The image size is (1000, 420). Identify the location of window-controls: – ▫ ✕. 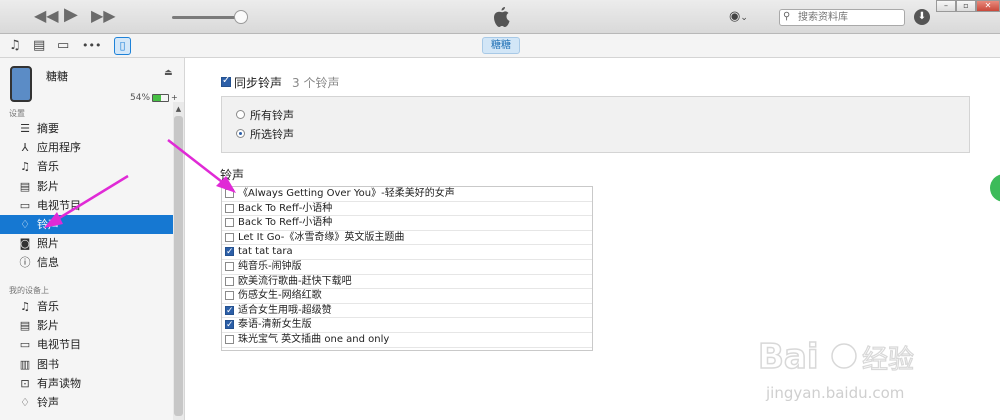
(968, 6).